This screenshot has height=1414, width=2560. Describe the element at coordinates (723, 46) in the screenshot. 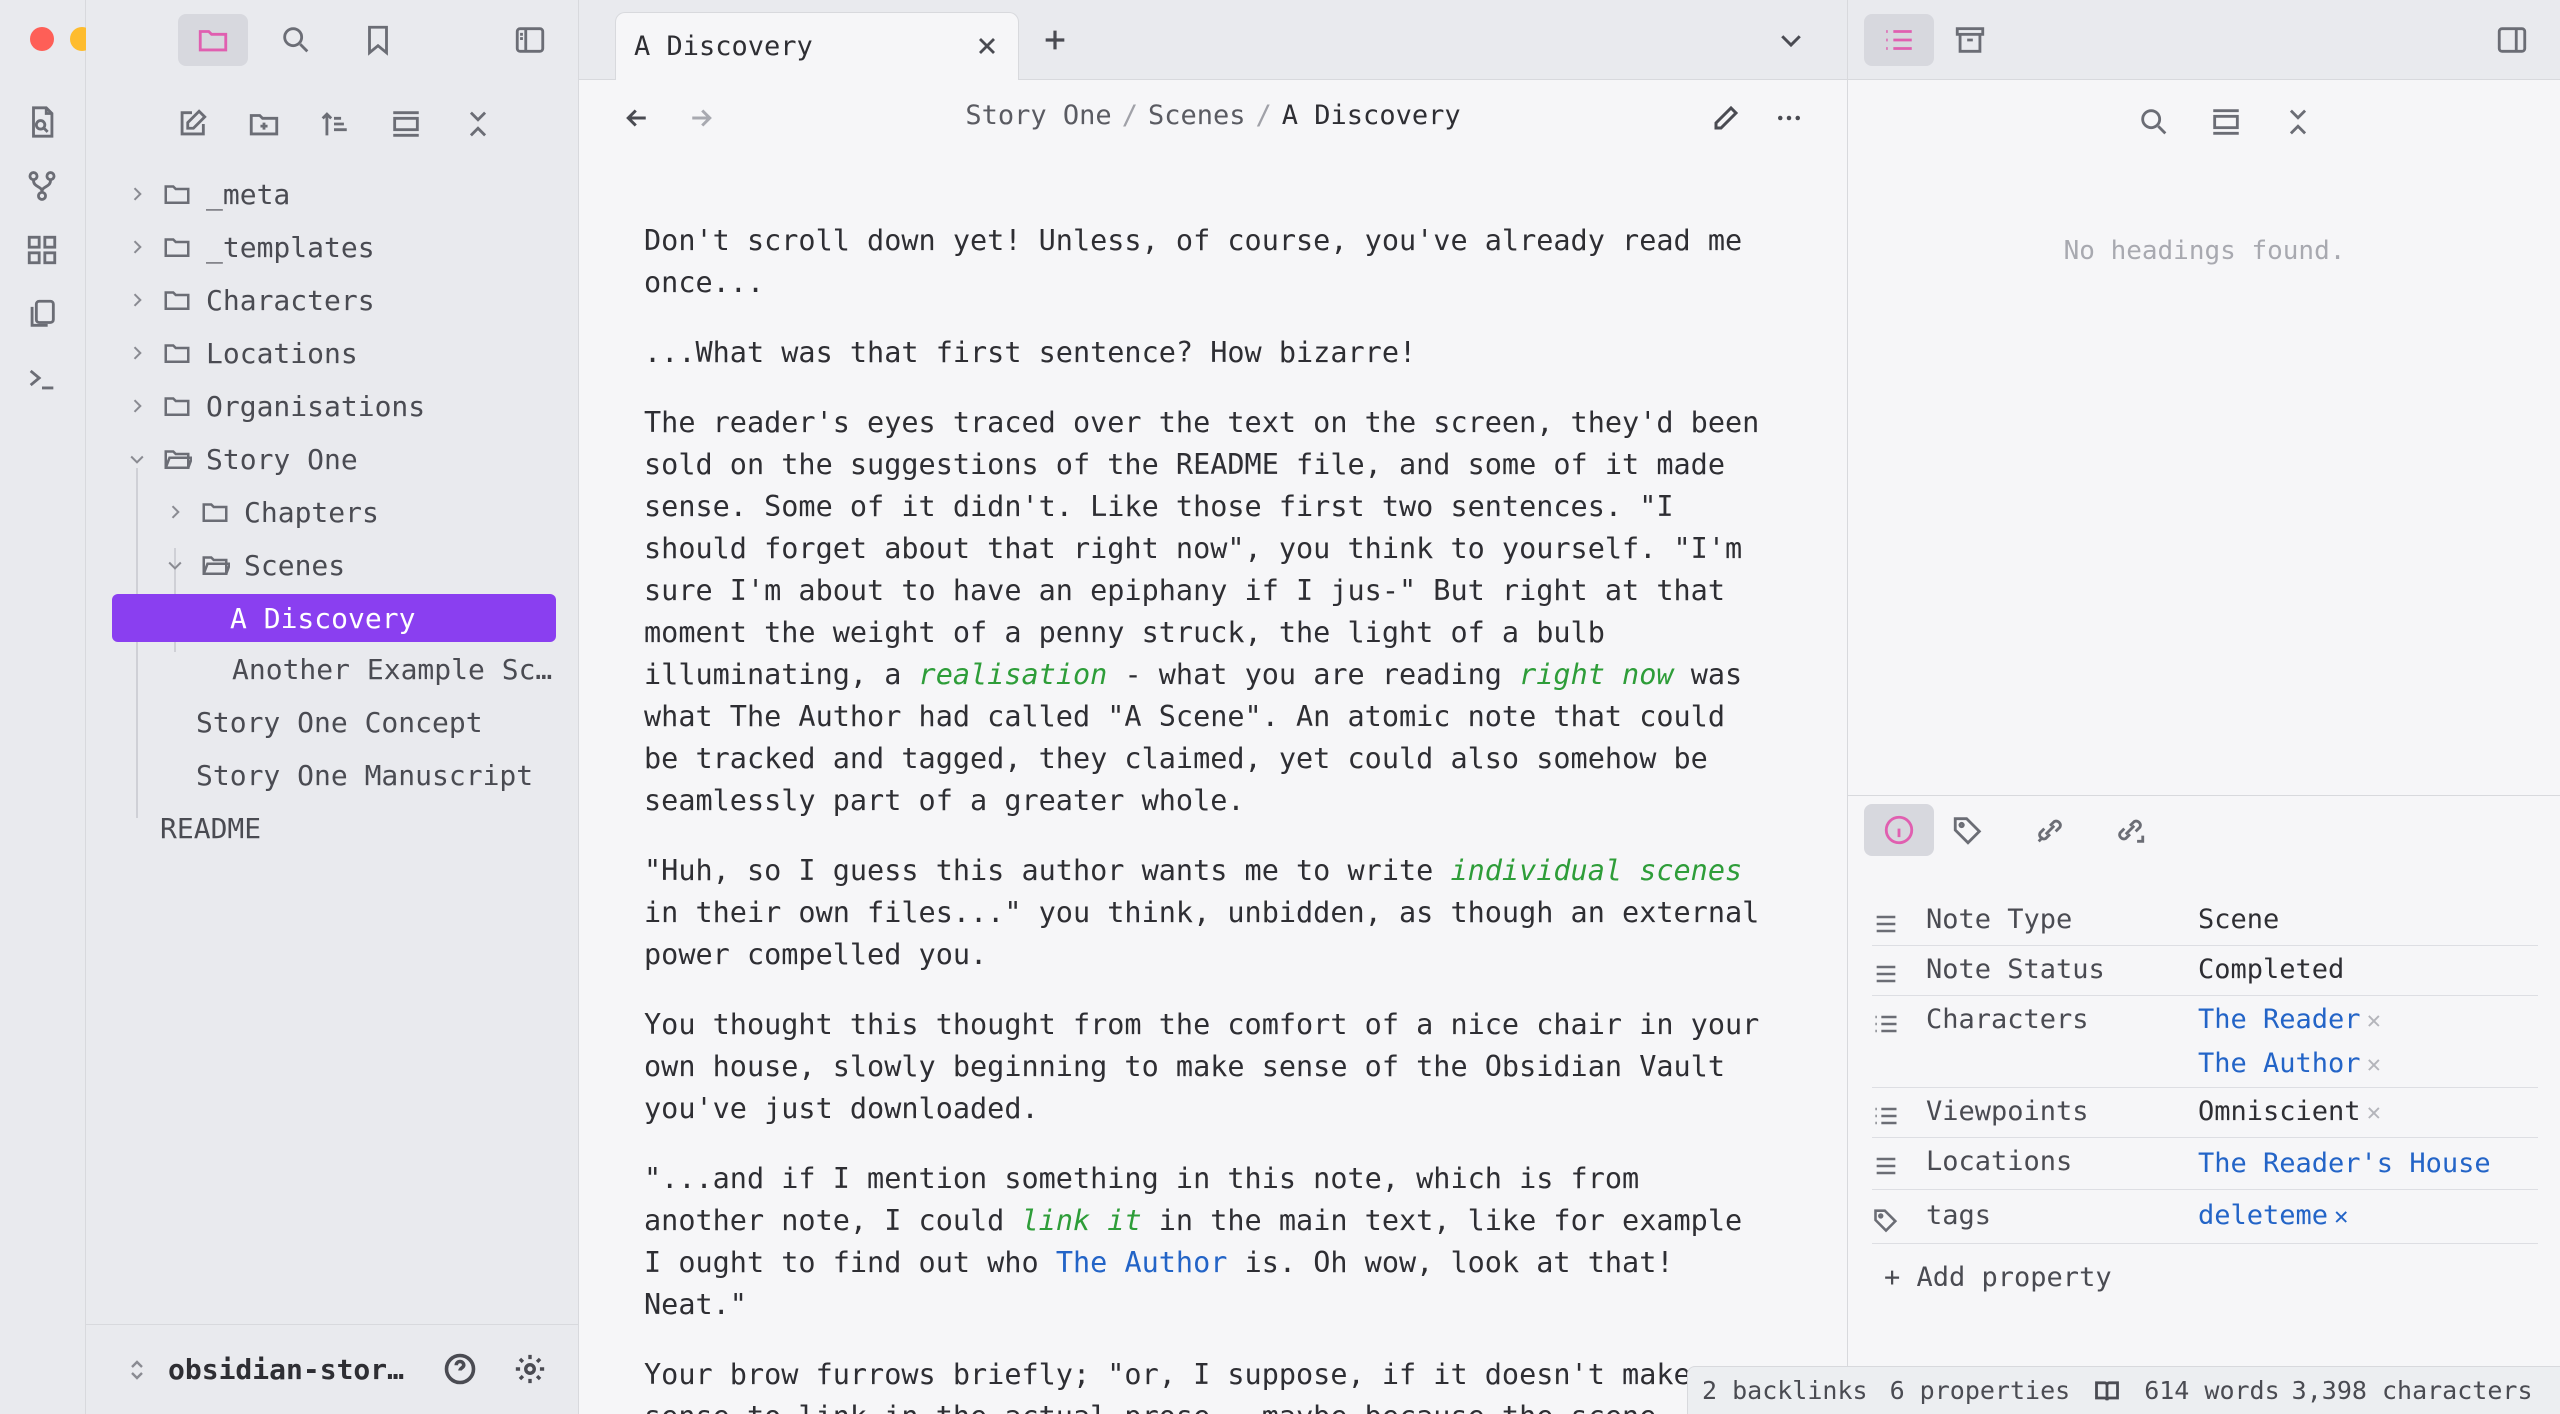

I see `tab-title: A Discovery` at that location.